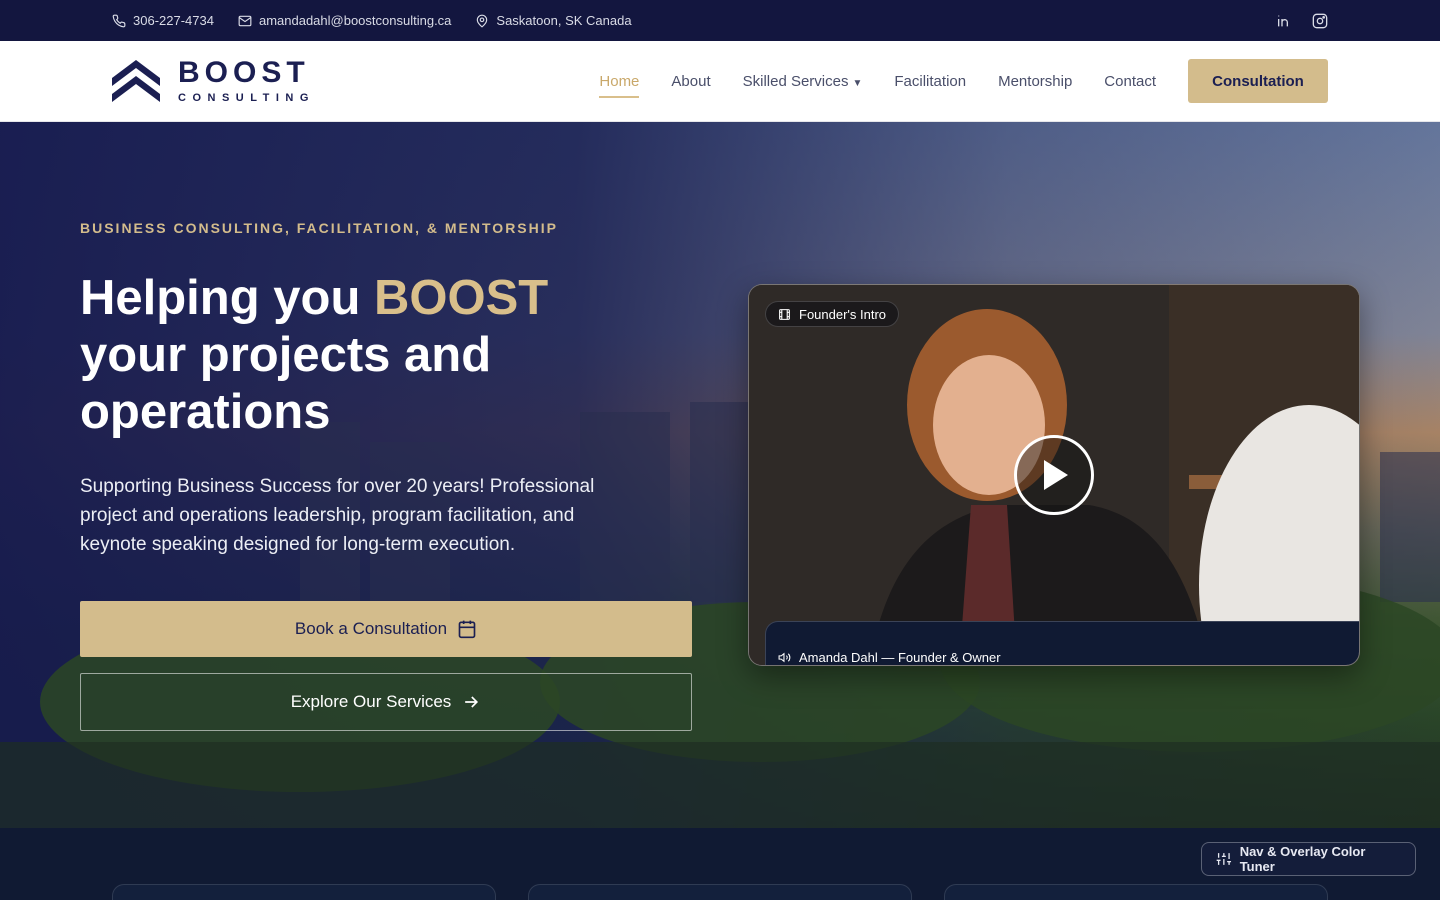 This screenshot has width=1440, height=900. I want to click on email-address: amandadahl@boostconsulting.ca, so click(355, 20).